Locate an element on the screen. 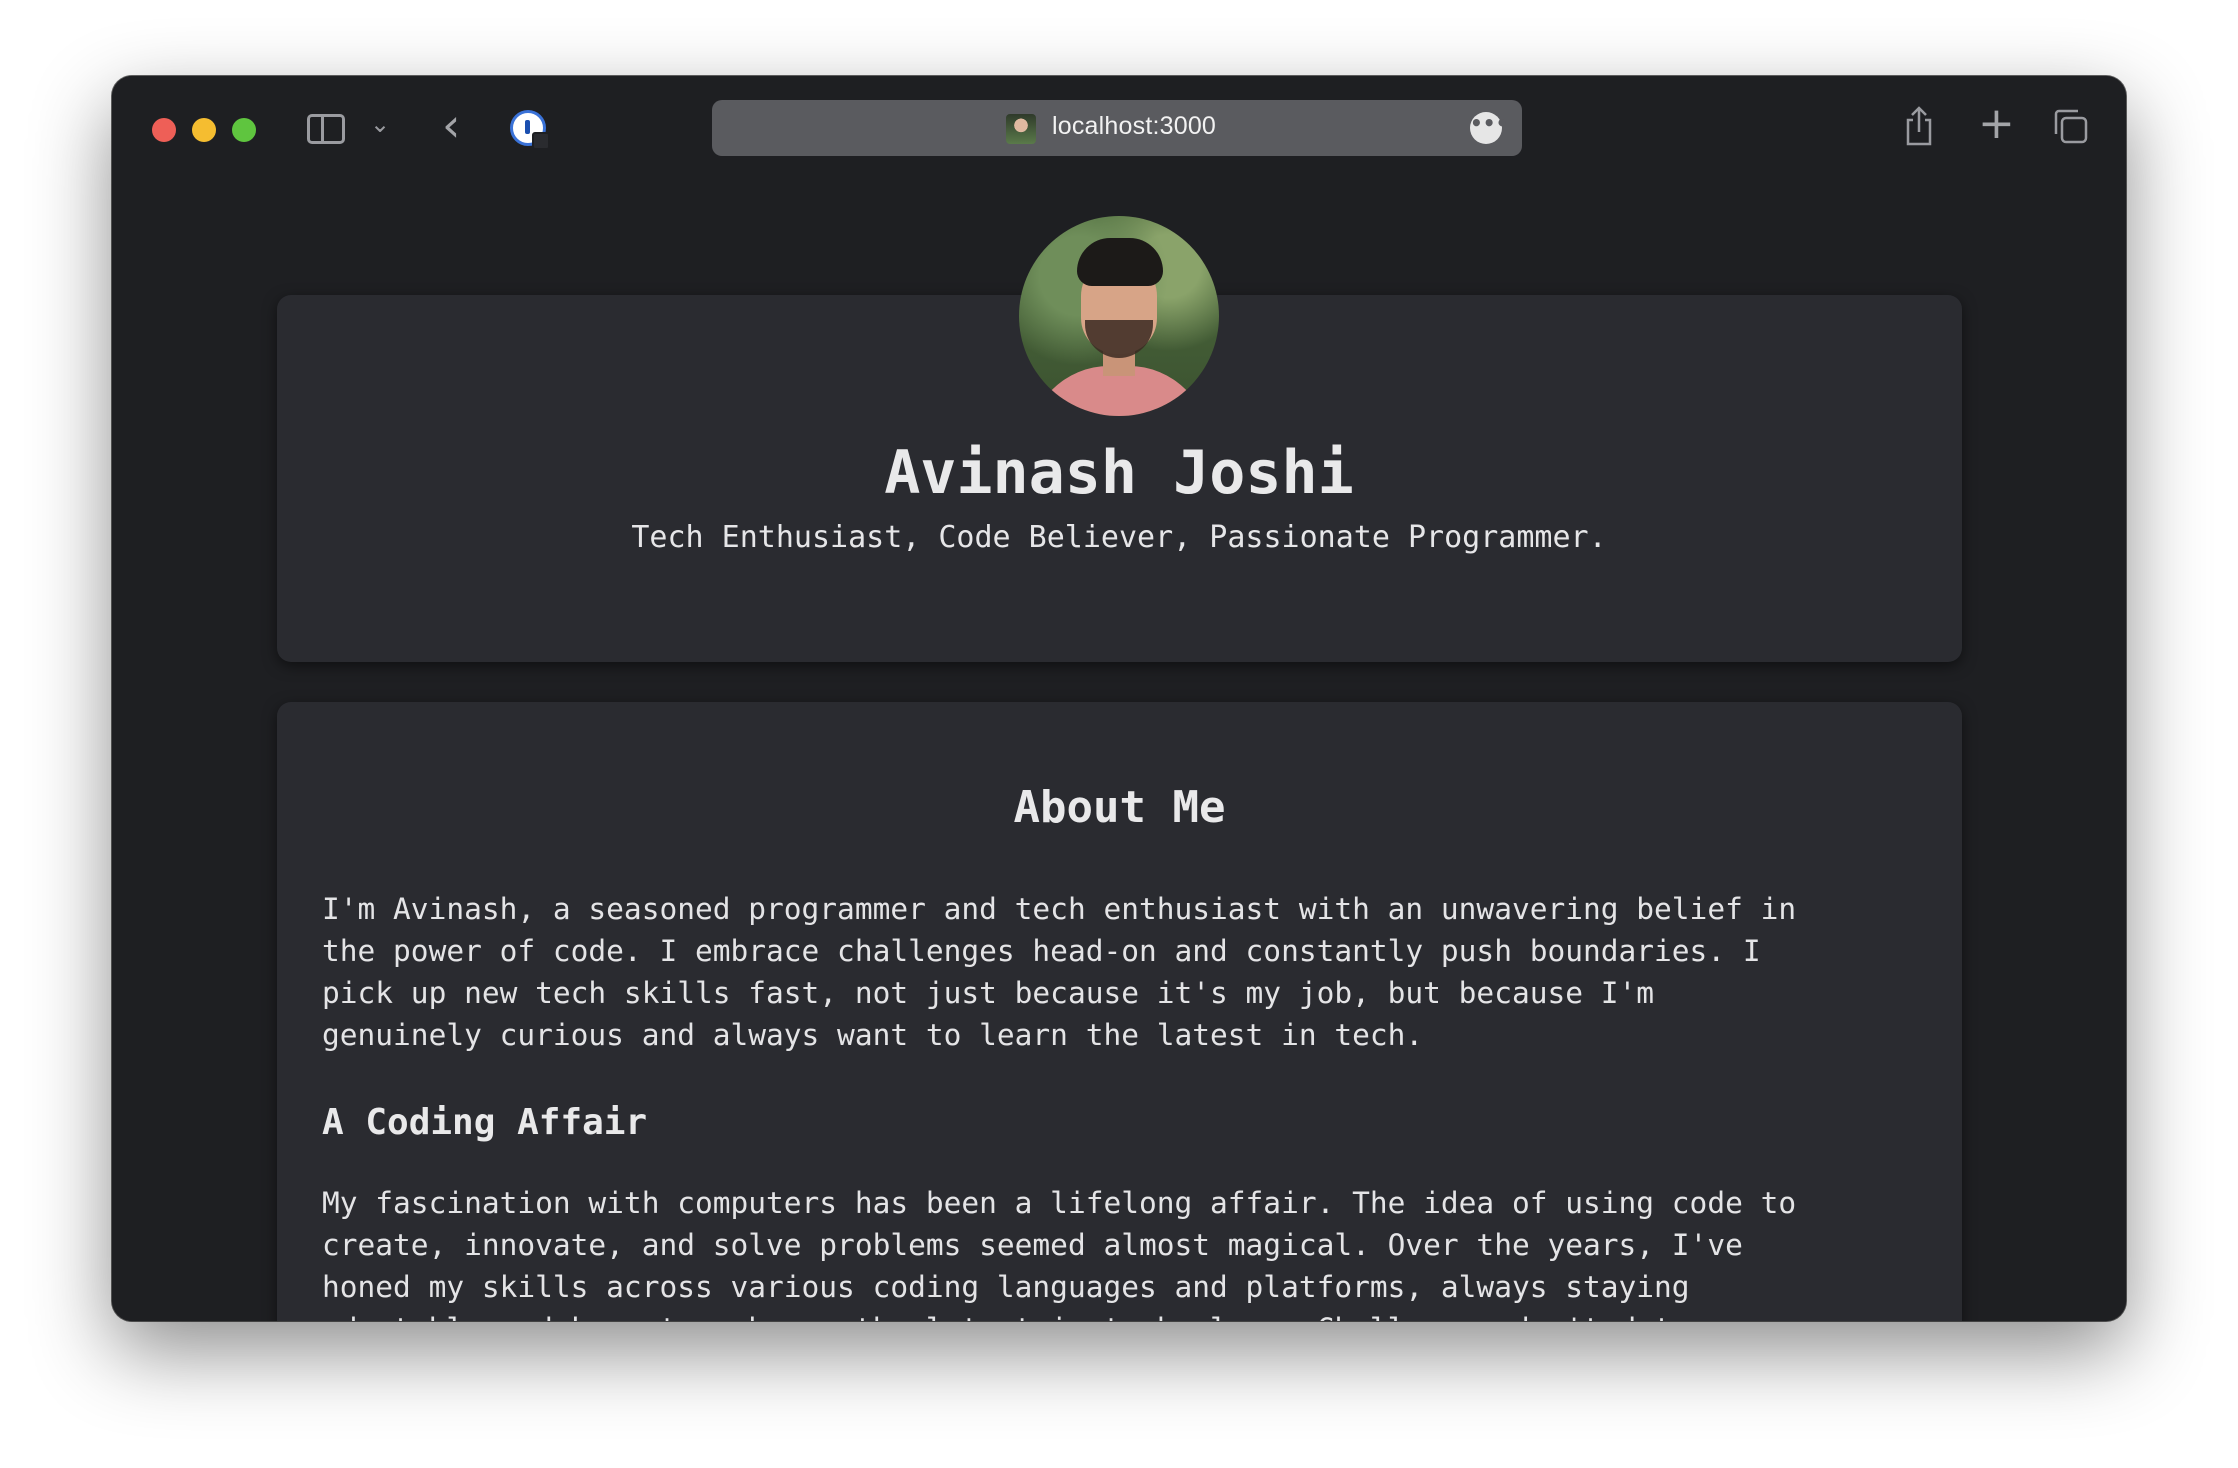 The width and height of the screenshot is (2238, 1468). url-text: localhost:3000 is located at coordinates (1134, 126).